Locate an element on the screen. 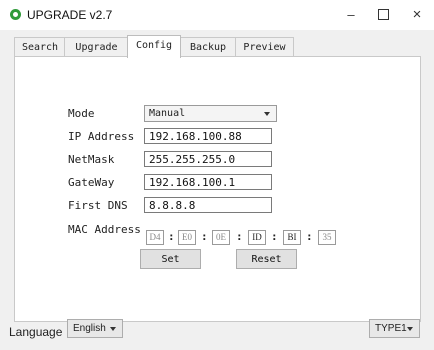 The image size is (434, 350). language-label: Language is located at coordinates (36, 332).